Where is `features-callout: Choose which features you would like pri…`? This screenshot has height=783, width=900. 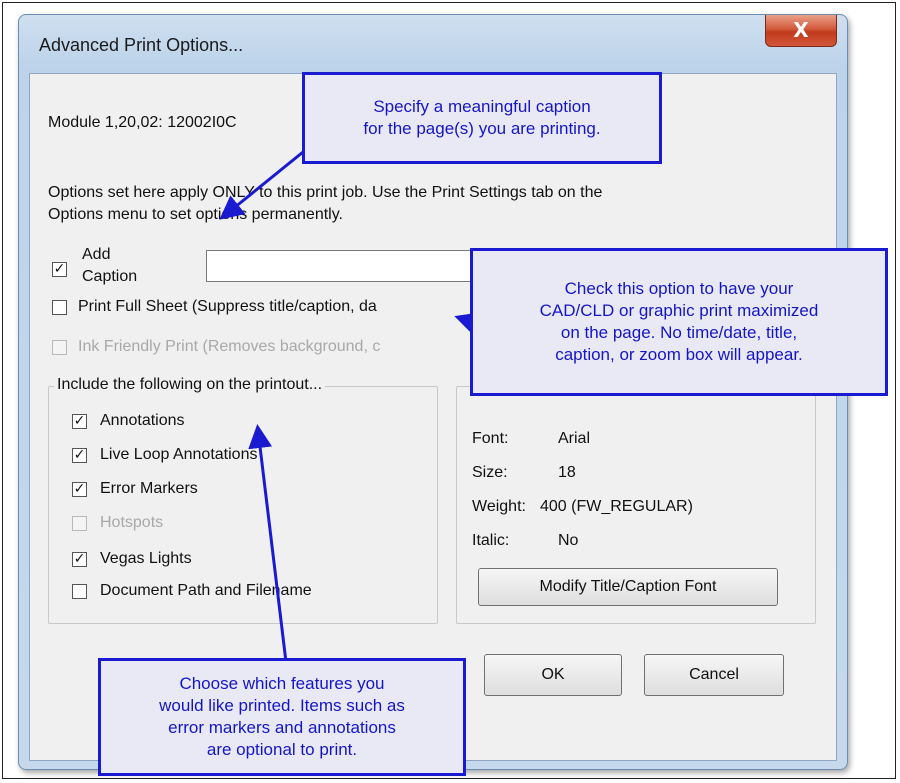
features-callout: Choose which features you would like pri… is located at coordinates (282, 717).